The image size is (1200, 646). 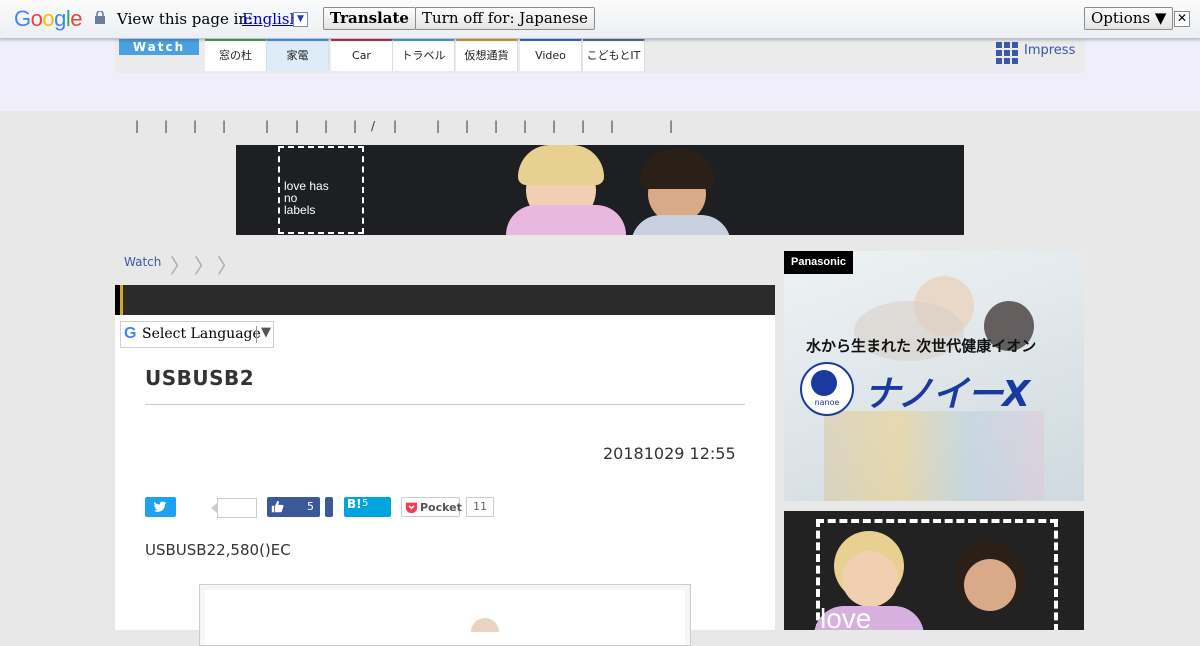 I want to click on chevron-down-icon: ▼, so click(x=266, y=332).